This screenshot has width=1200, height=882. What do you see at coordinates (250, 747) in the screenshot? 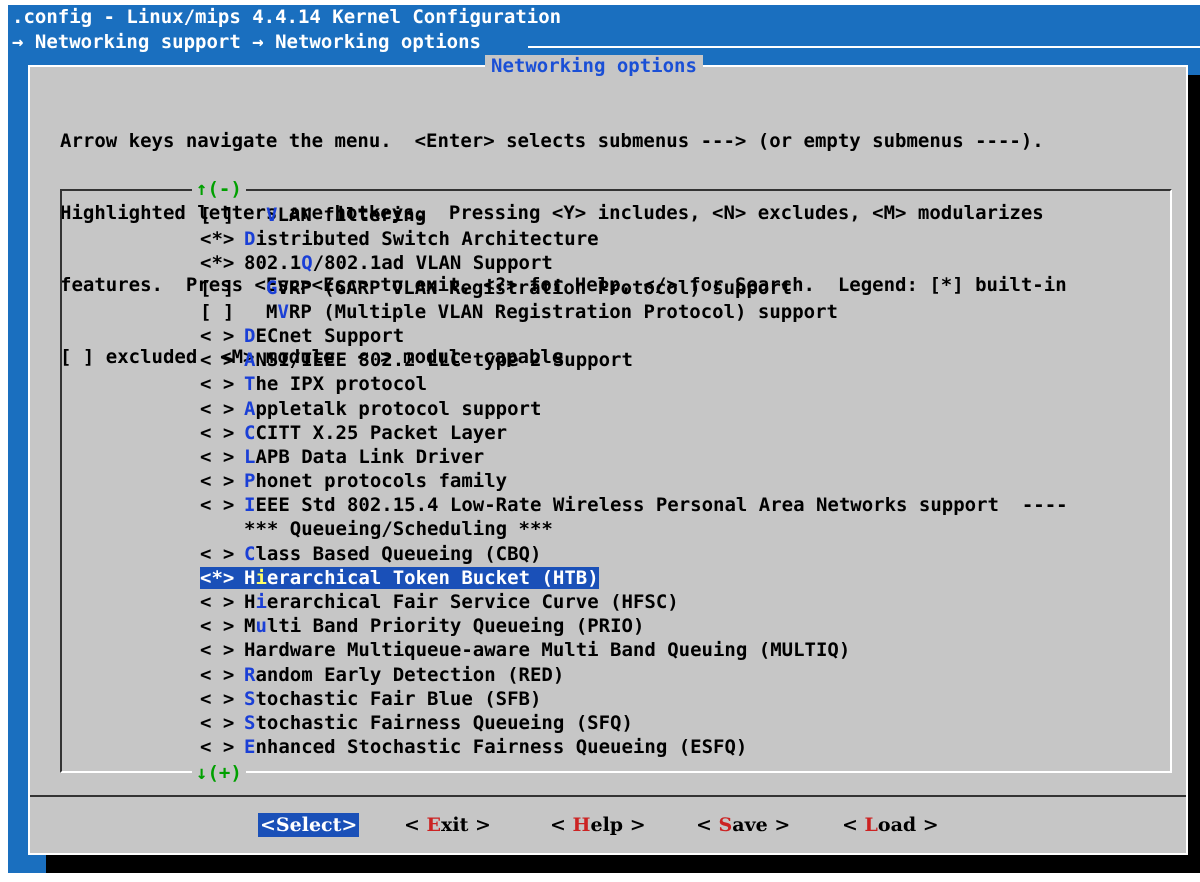
I see `option-hotkey: E` at bounding box center [250, 747].